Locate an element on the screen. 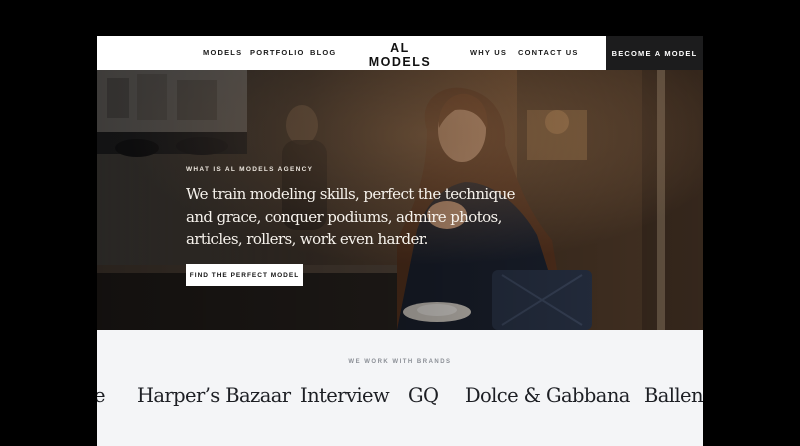 The width and height of the screenshot is (800, 446). brand-logo-dolce-gabbana: Dolce & Gabbana is located at coordinates (547, 395).